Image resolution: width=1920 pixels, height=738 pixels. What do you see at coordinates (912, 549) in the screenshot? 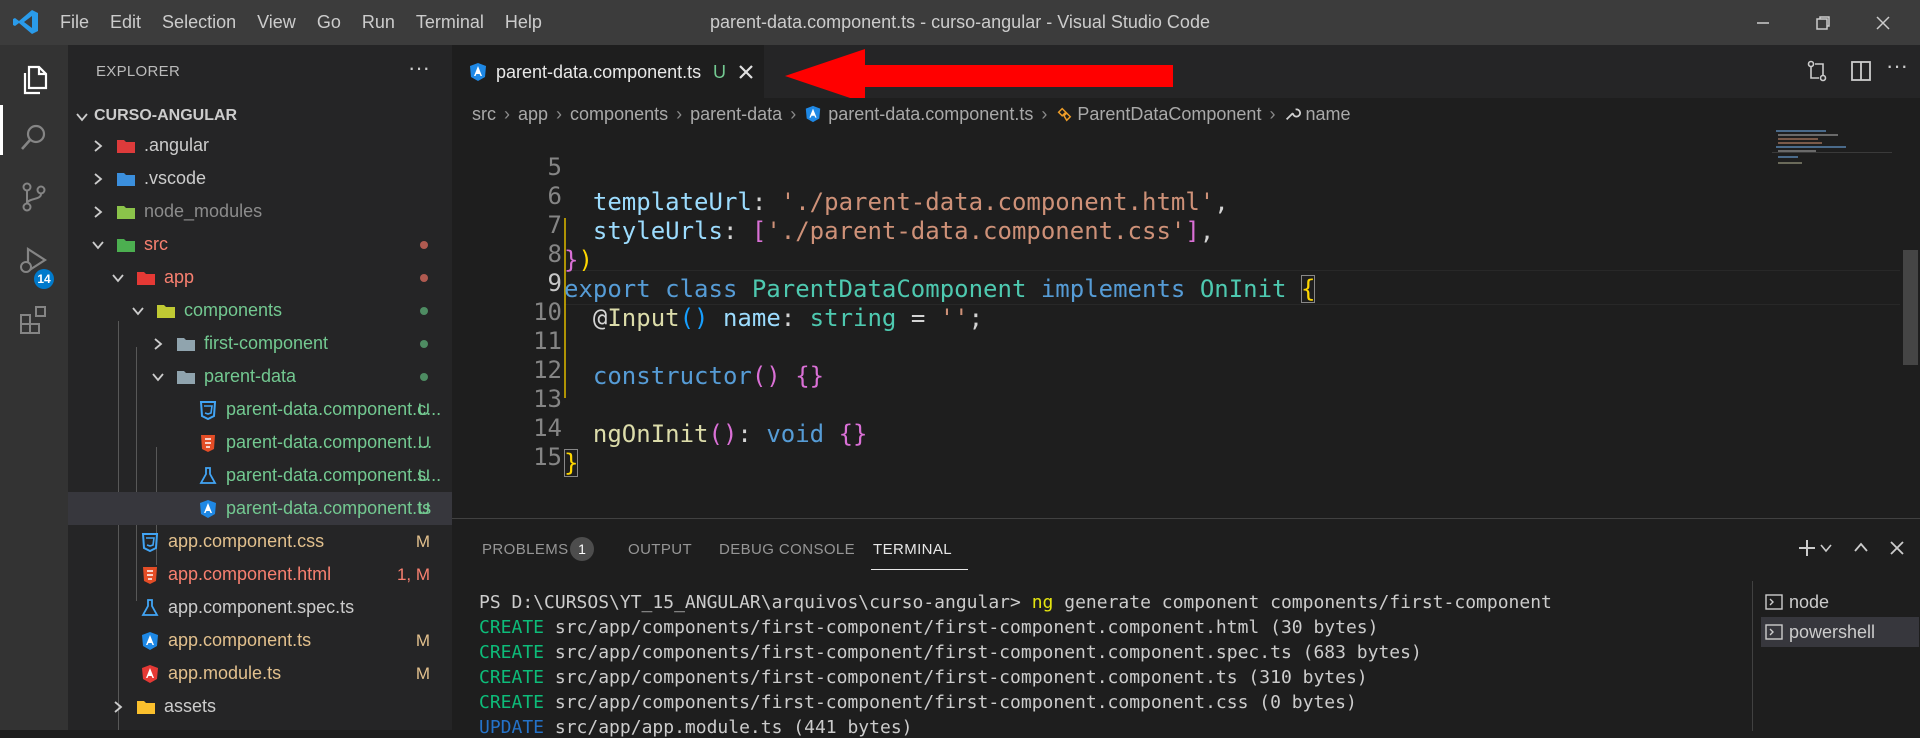
I see `tab-terminal: TERMINAL` at bounding box center [912, 549].